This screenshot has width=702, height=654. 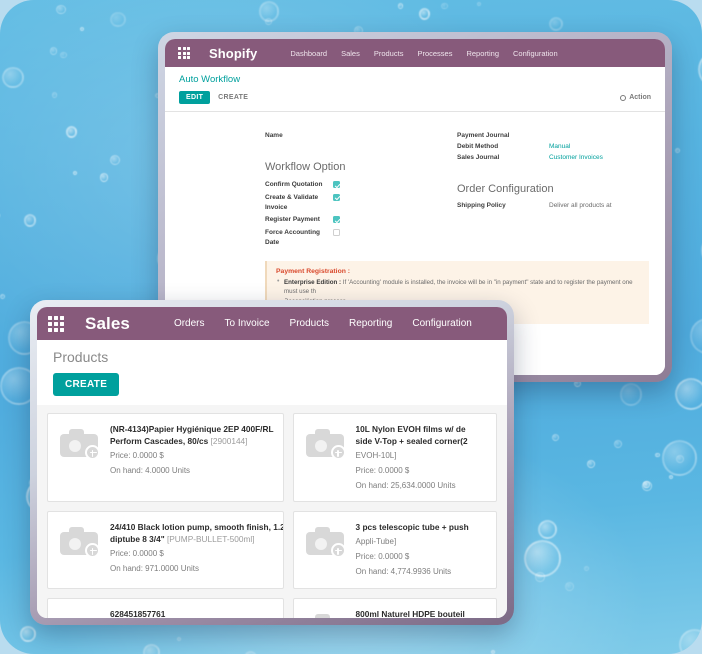 What do you see at coordinates (559, 146) in the screenshot?
I see `field-debit-method-value: Manual` at bounding box center [559, 146].